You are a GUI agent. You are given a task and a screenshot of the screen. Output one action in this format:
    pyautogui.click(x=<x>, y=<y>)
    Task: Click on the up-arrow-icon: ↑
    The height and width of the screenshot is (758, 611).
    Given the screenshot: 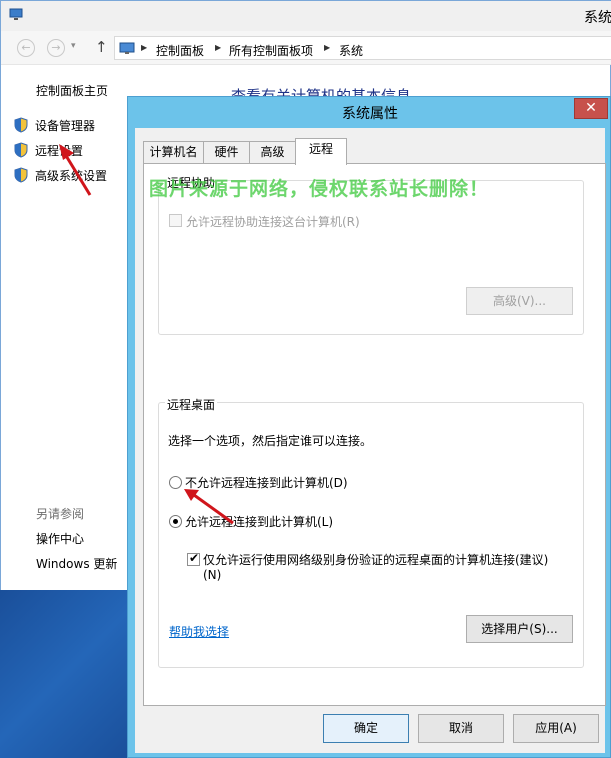 What is the action you would take?
    pyautogui.click(x=101, y=47)
    